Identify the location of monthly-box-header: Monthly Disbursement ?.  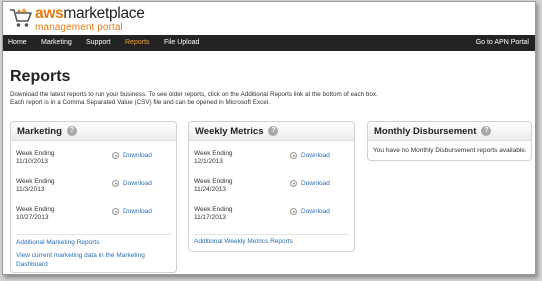
(449, 131).